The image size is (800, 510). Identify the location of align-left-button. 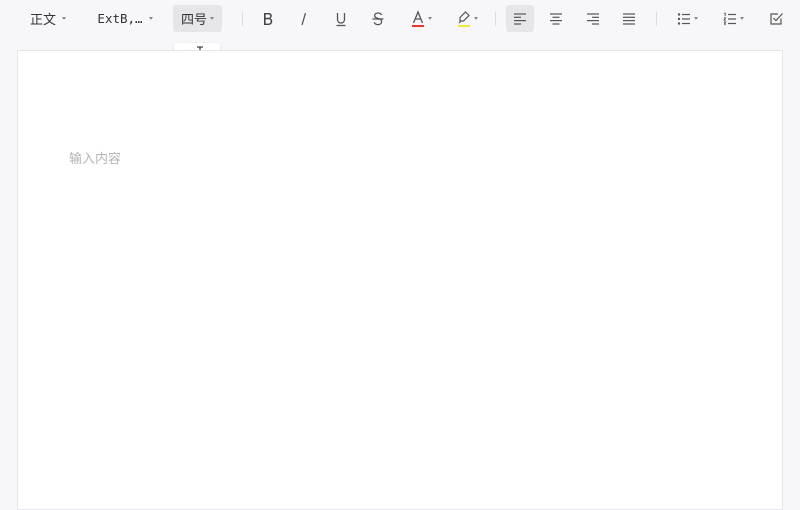
(520, 18).